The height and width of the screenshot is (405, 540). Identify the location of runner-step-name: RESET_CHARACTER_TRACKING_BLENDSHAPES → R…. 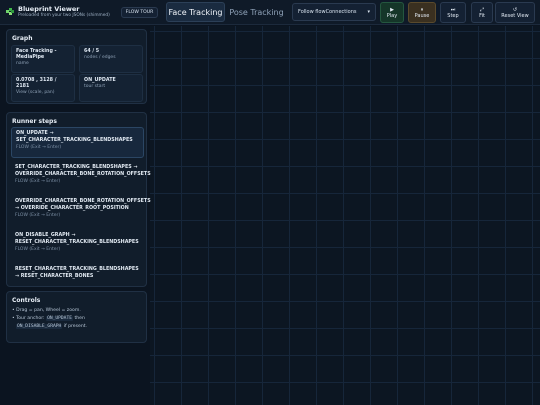
(77, 273).